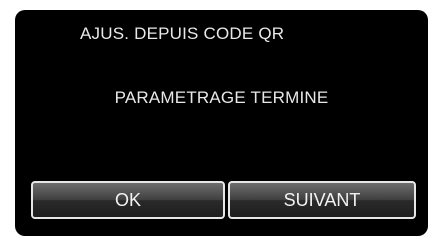 Image resolution: width=436 pixels, height=248 pixels. Describe the element at coordinates (182, 33) in the screenshot. I see `screen-title: AJUS. DEPUIS CODE QR` at that location.